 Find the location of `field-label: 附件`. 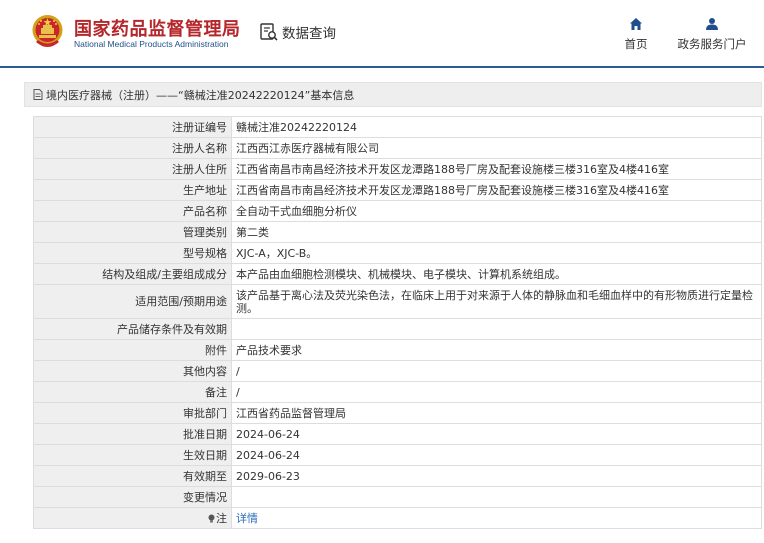

field-label: 附件 is located at coordinates (132, 350).